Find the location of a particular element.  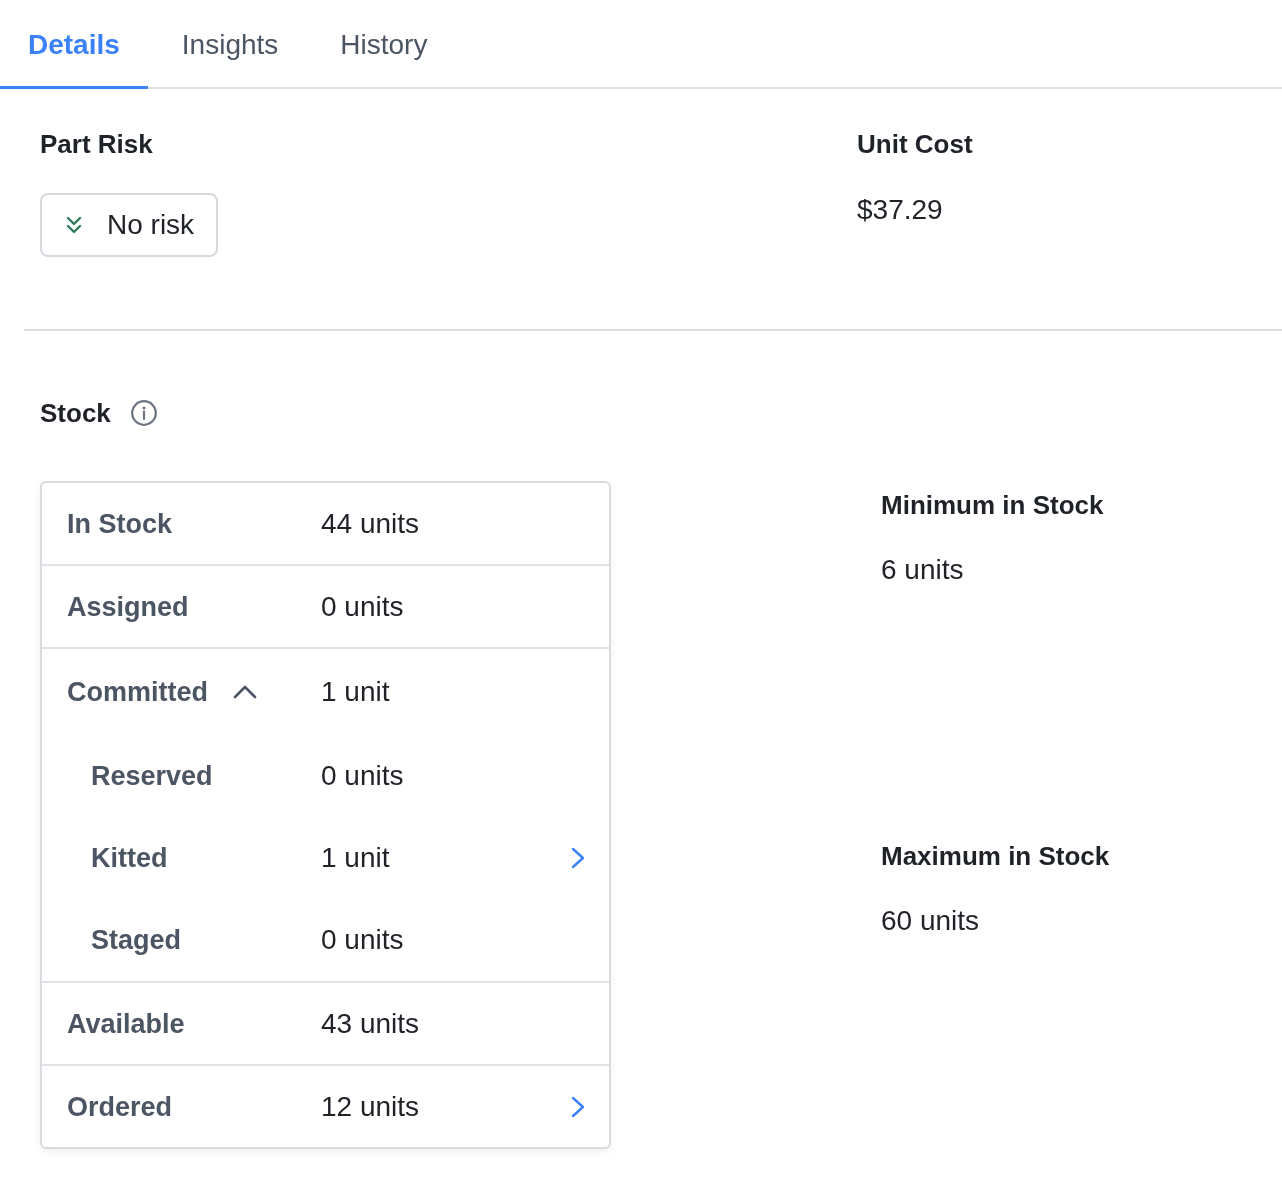

tab: History is located at coordinates (384, 44).